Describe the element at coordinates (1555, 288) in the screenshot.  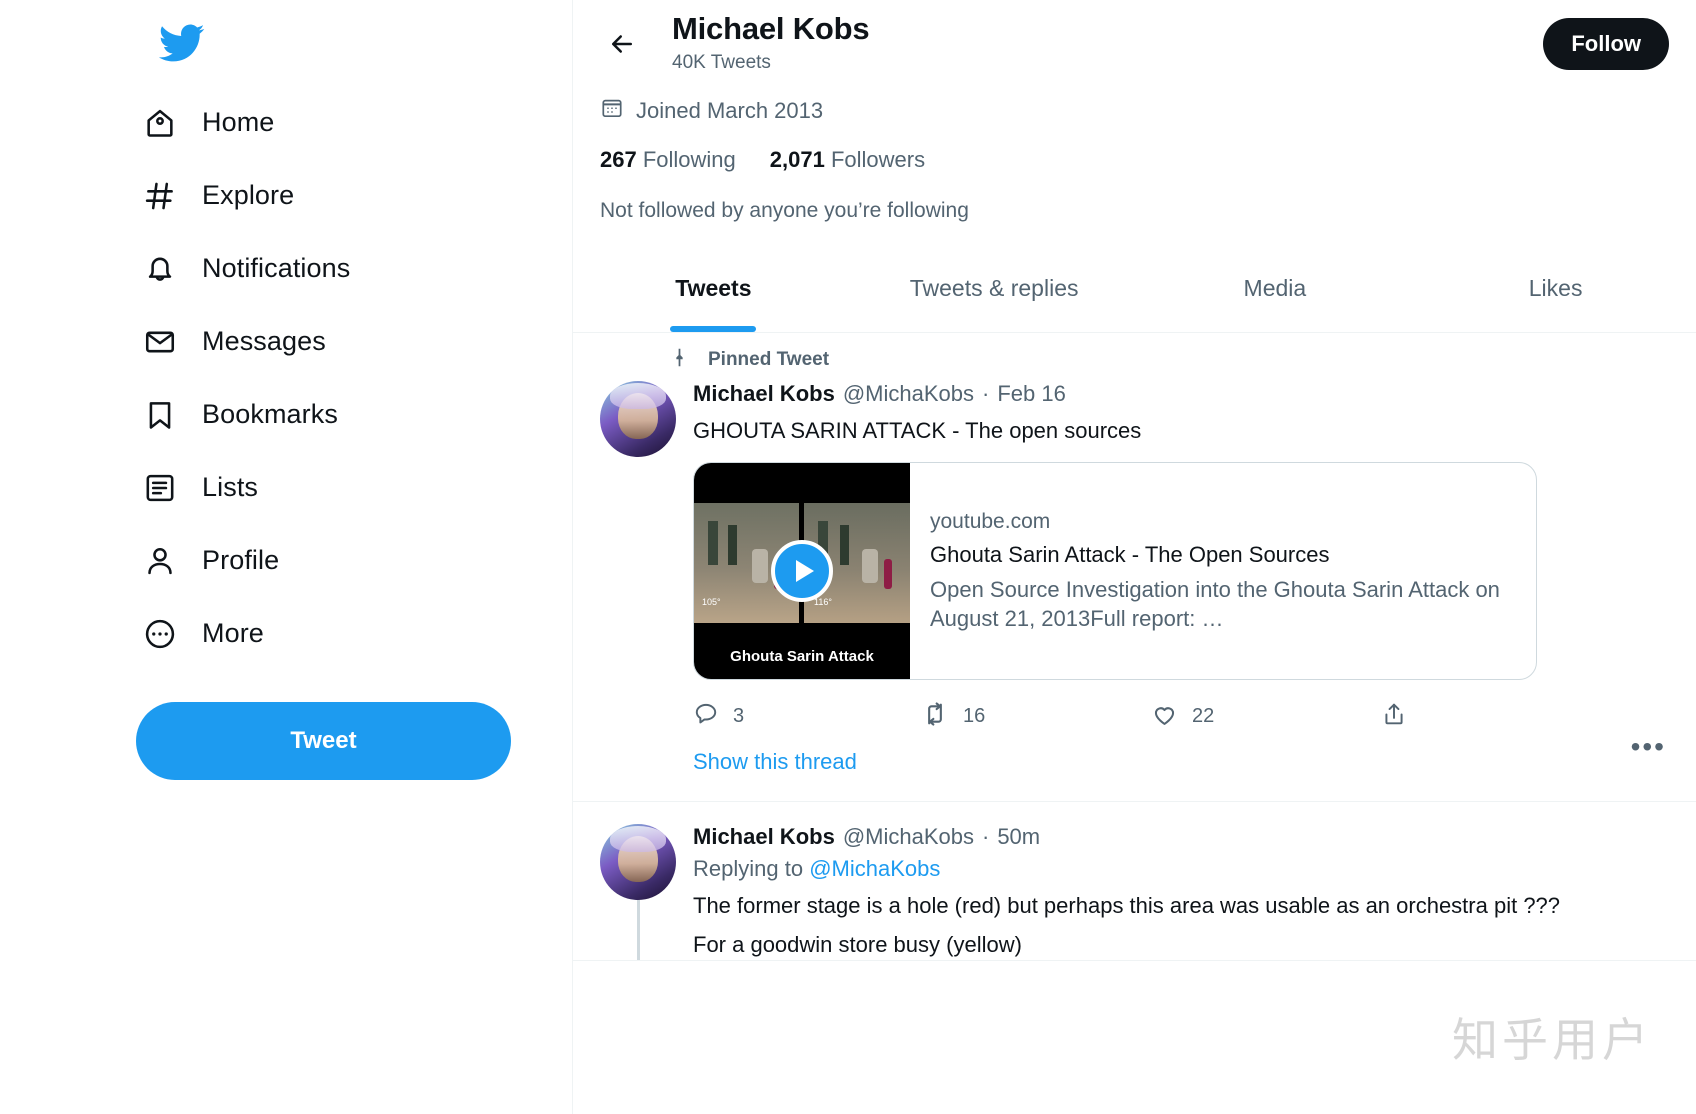
I see `tab-label: Likes` at that location.